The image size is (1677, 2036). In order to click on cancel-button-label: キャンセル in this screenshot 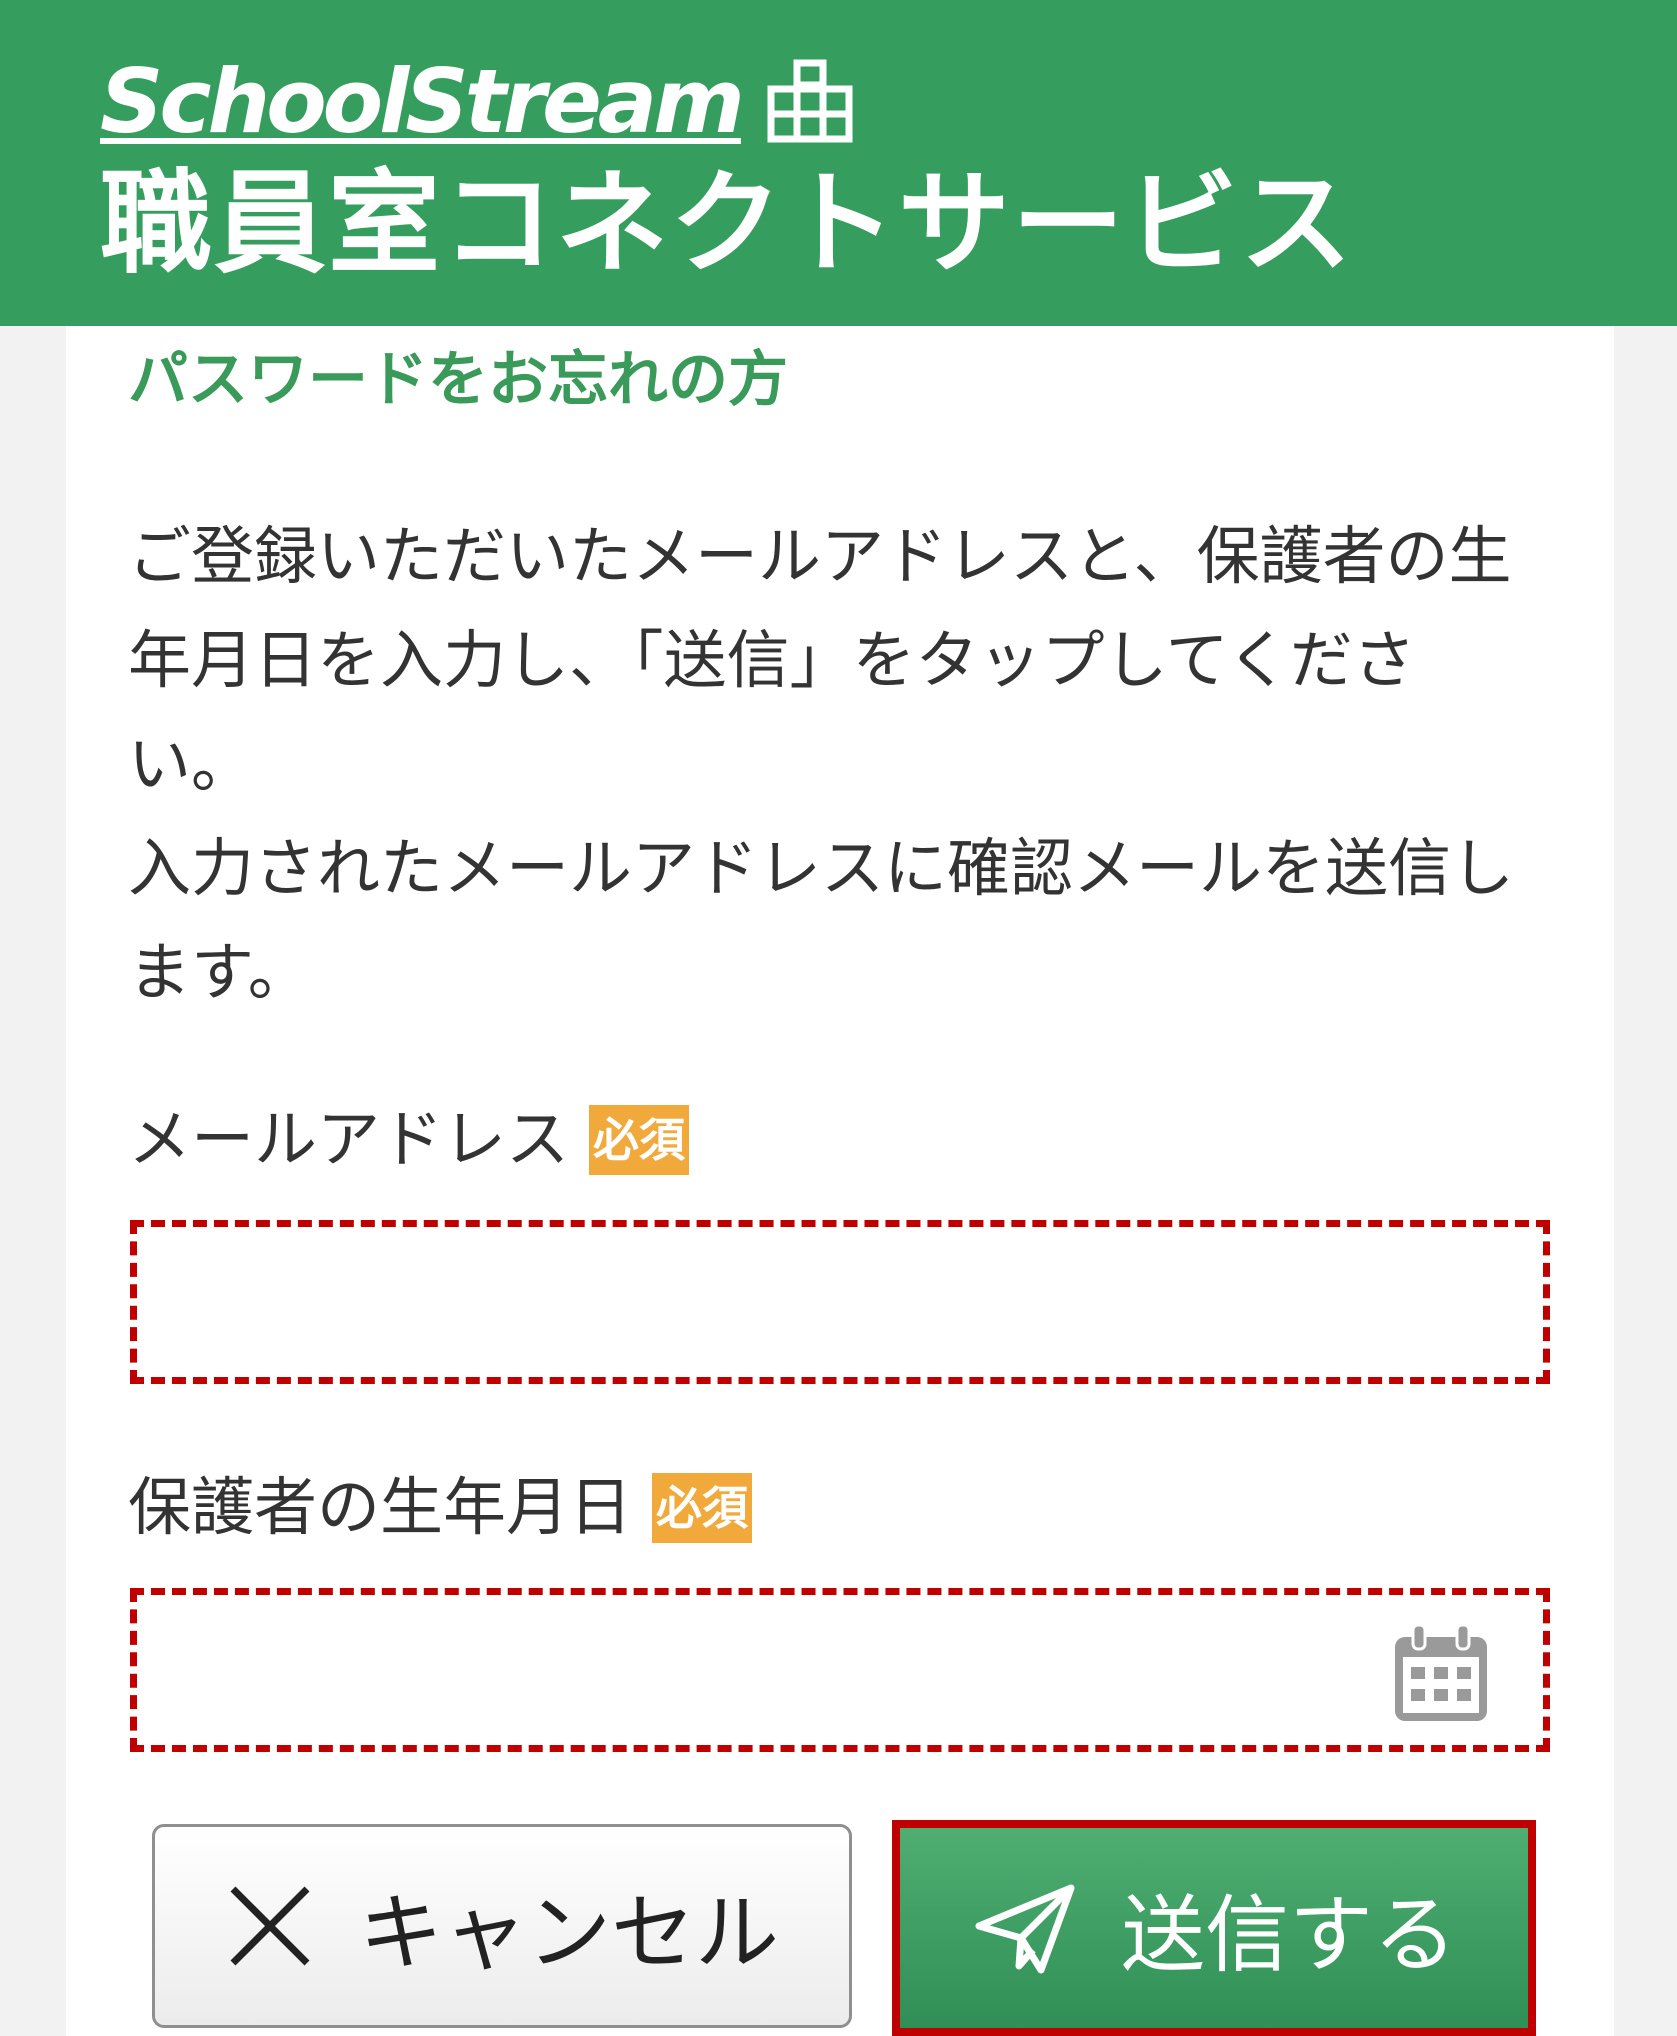, I will do `click(568, 1932)`.